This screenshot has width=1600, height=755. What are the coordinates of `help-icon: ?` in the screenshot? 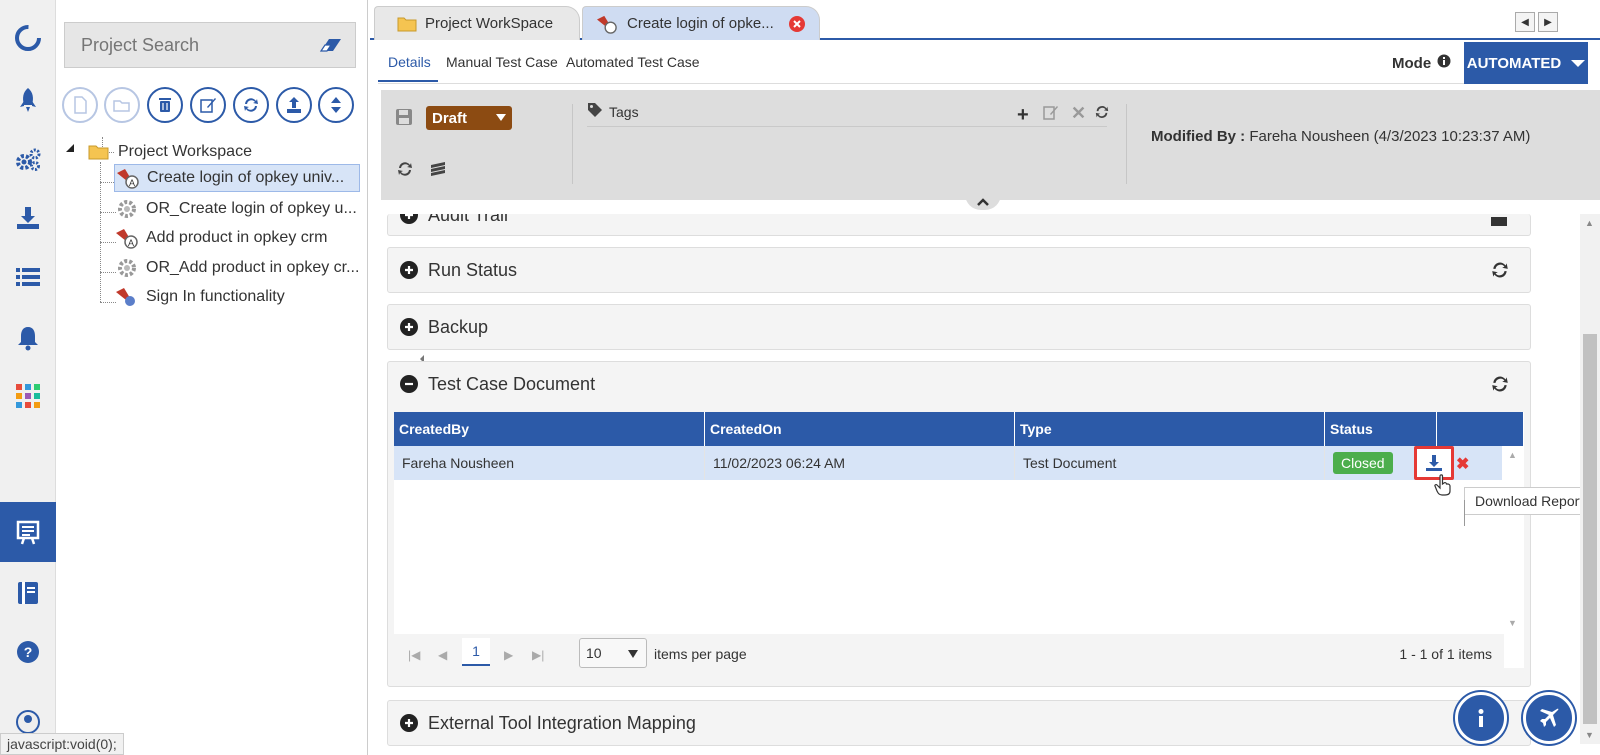 It's located at (28, 652).